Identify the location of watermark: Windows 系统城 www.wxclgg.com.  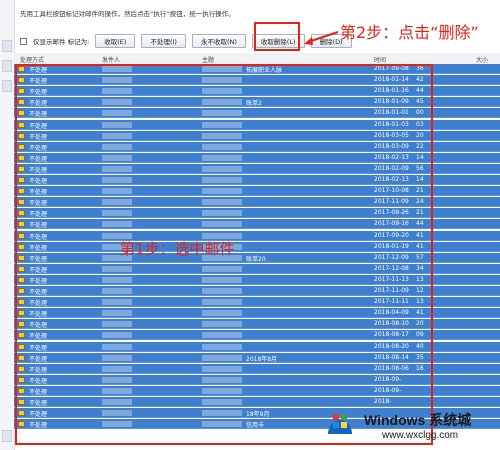
(409, 427).